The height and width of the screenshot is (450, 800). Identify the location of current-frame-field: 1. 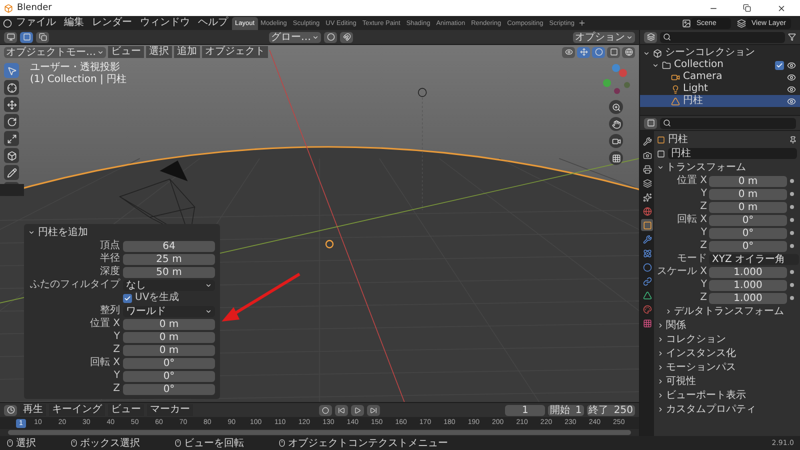
(525, 410).